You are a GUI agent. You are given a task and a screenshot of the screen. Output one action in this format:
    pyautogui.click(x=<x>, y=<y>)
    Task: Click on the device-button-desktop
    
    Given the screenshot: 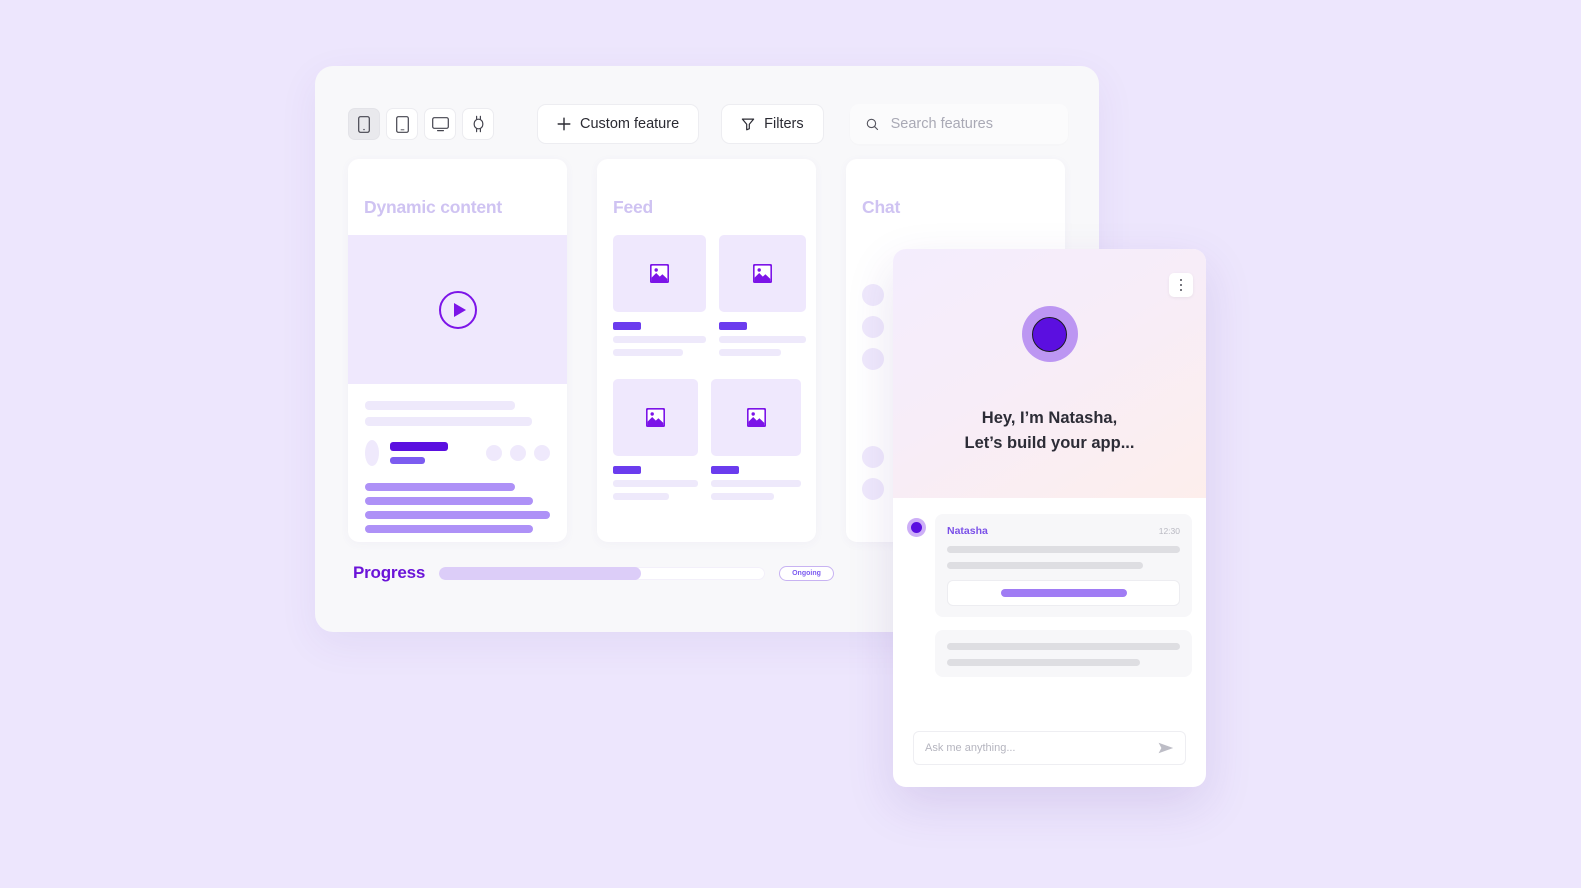 What is the action you would take?
    pyautogui.click(x=440, y=124)
    